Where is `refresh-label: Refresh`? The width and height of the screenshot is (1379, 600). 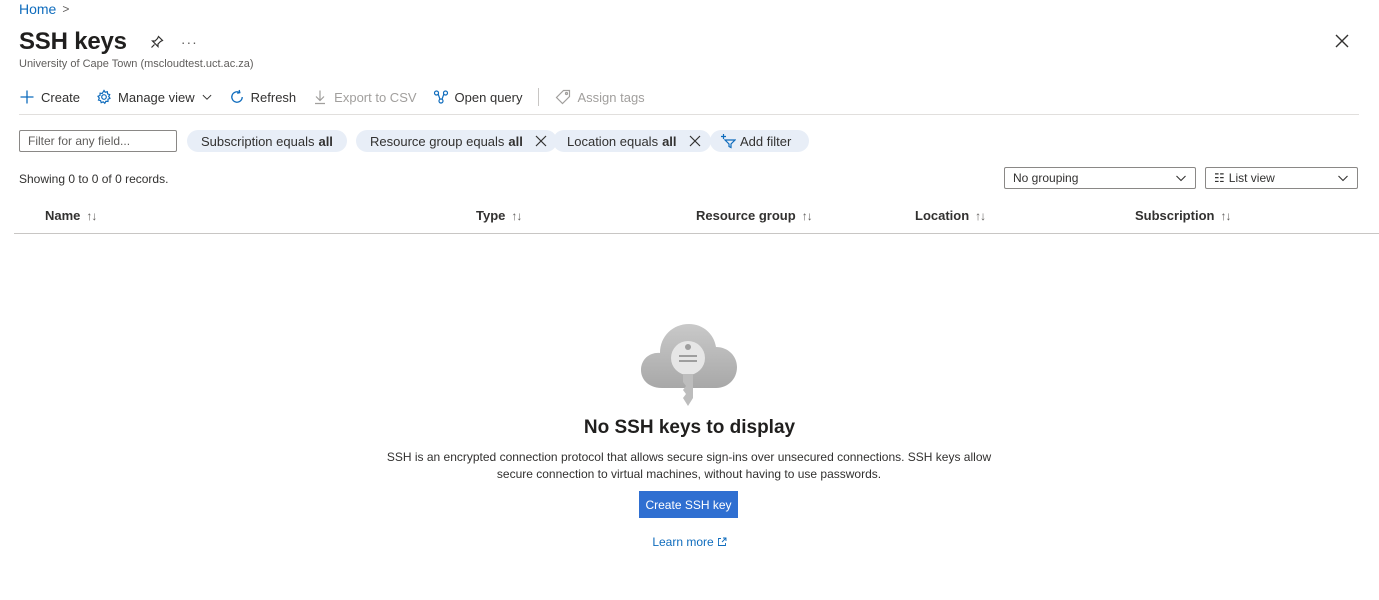 refresh-label: Refresh is located at coordinates (273, 97).